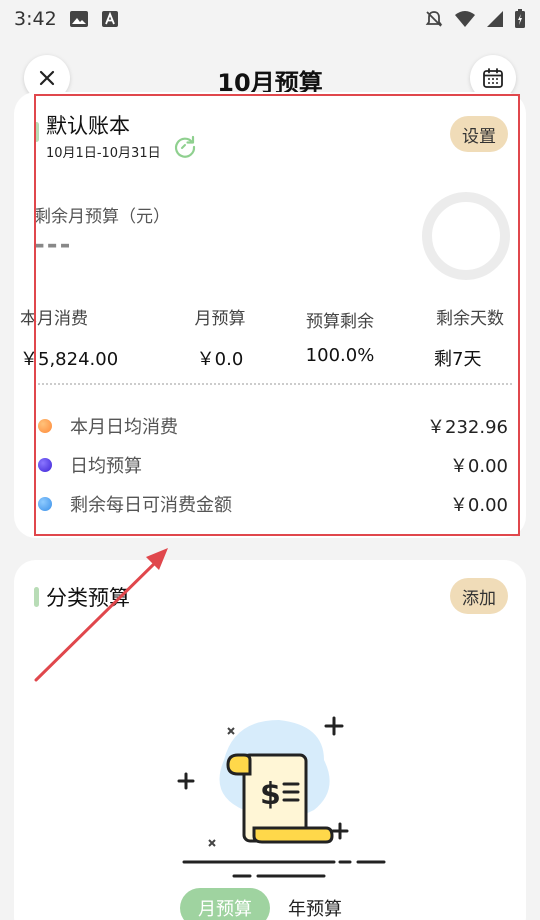 The width and height of the screenshot is (540, 920). I want to click on image-icon, so click(79, 19).